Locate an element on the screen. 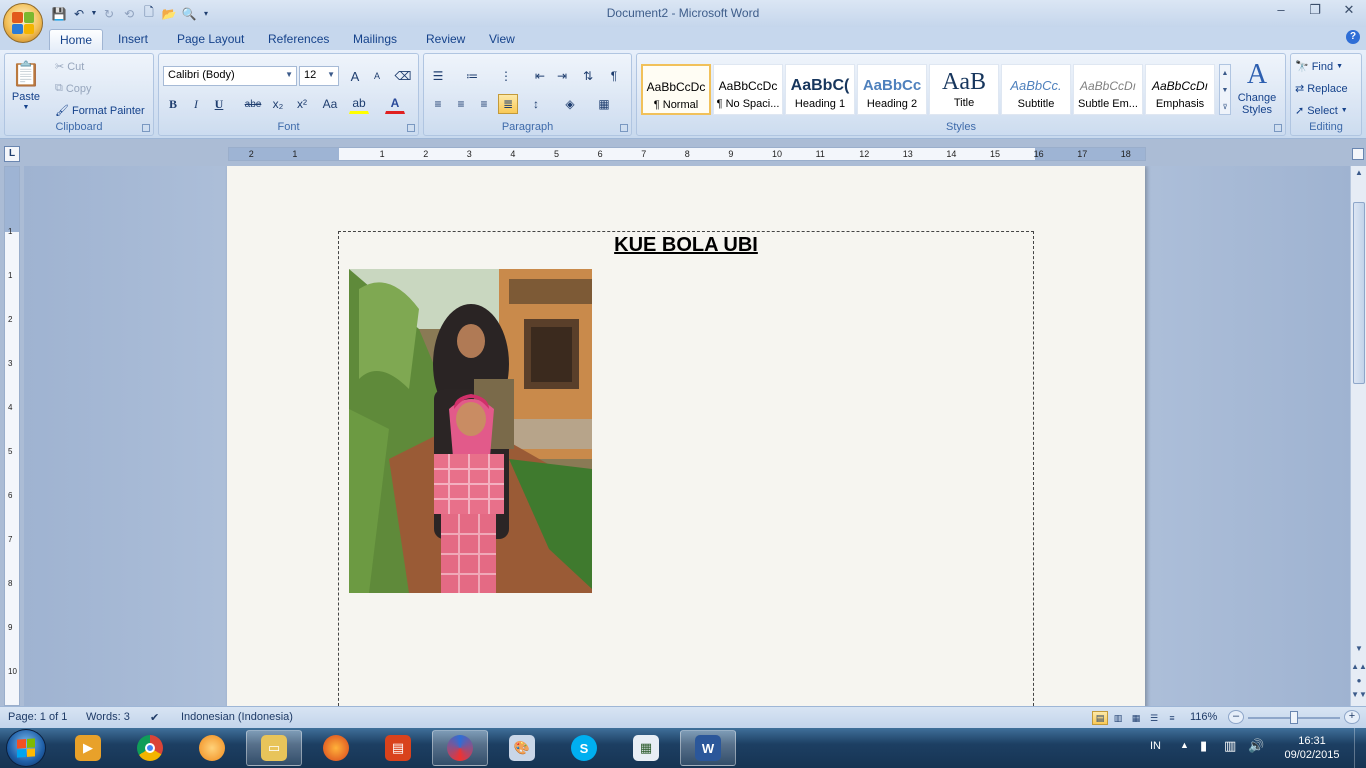 The height and width of the screenshot is (768, 1366). style-title: AaB Title is located at coordinates (964, 89).